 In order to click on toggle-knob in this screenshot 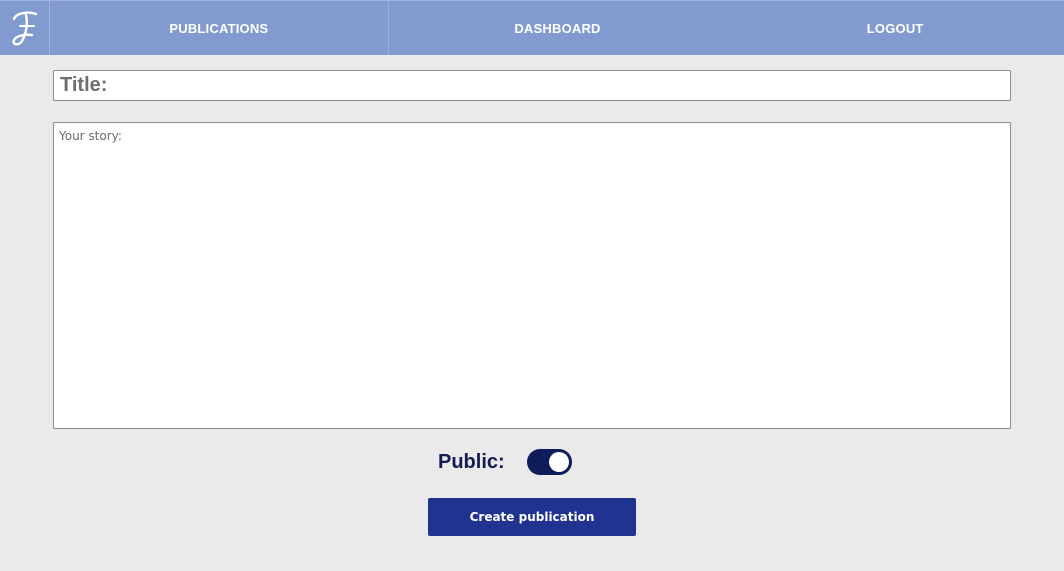, I will do `click(558, 462)`.